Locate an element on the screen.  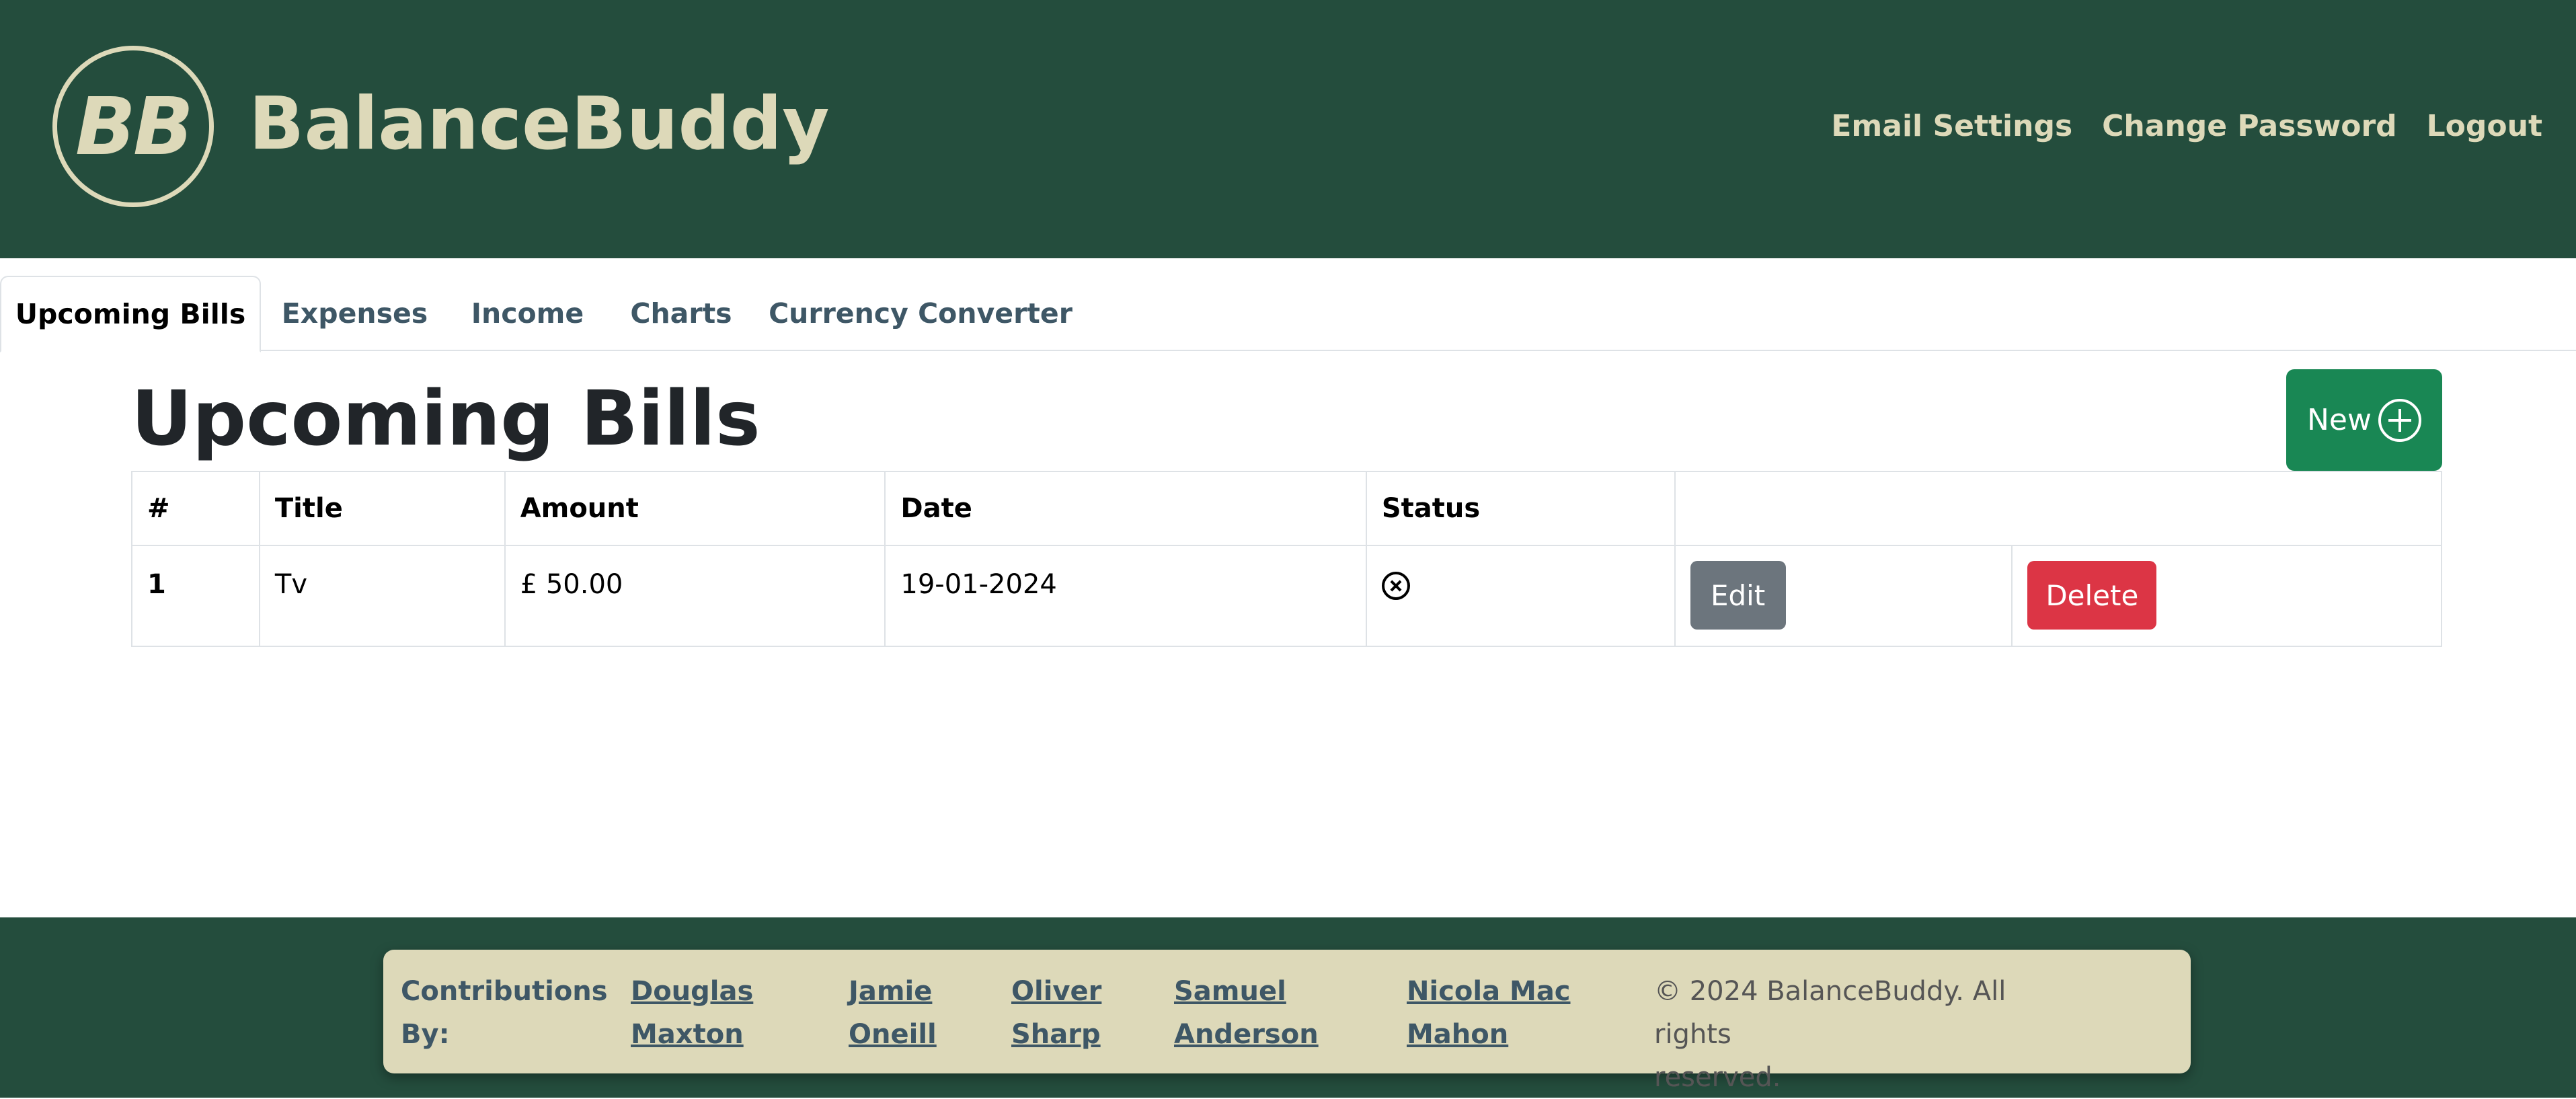
row-number: 1 is located at coordinates (196, 596).